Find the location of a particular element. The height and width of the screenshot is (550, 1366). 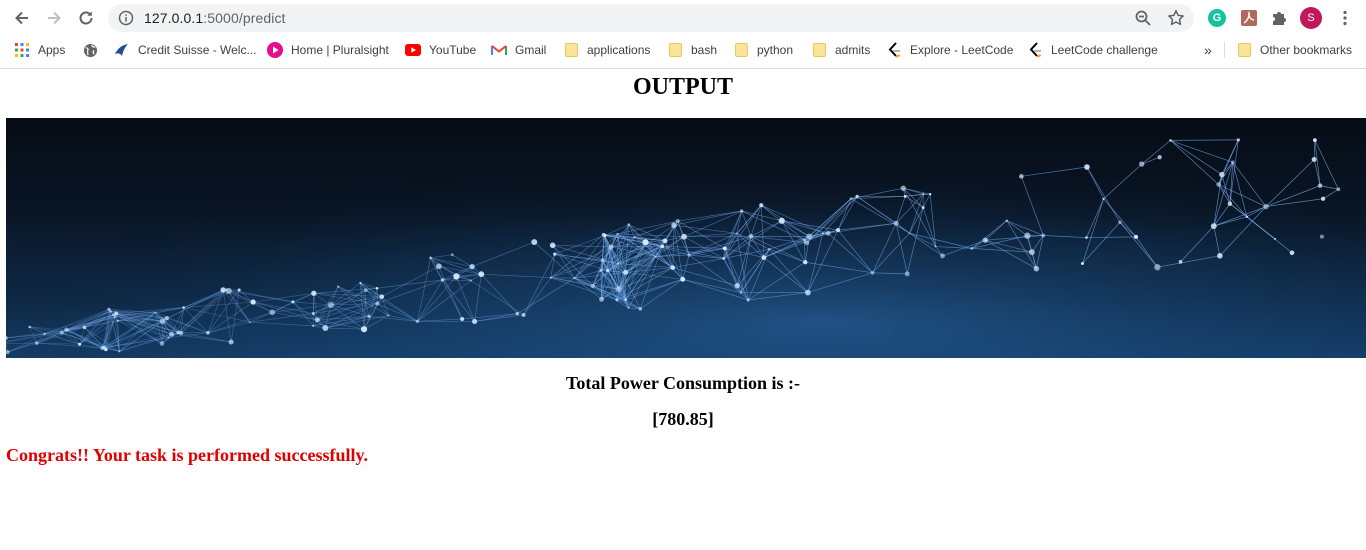

reload-button is located at coordinates (86, 18).